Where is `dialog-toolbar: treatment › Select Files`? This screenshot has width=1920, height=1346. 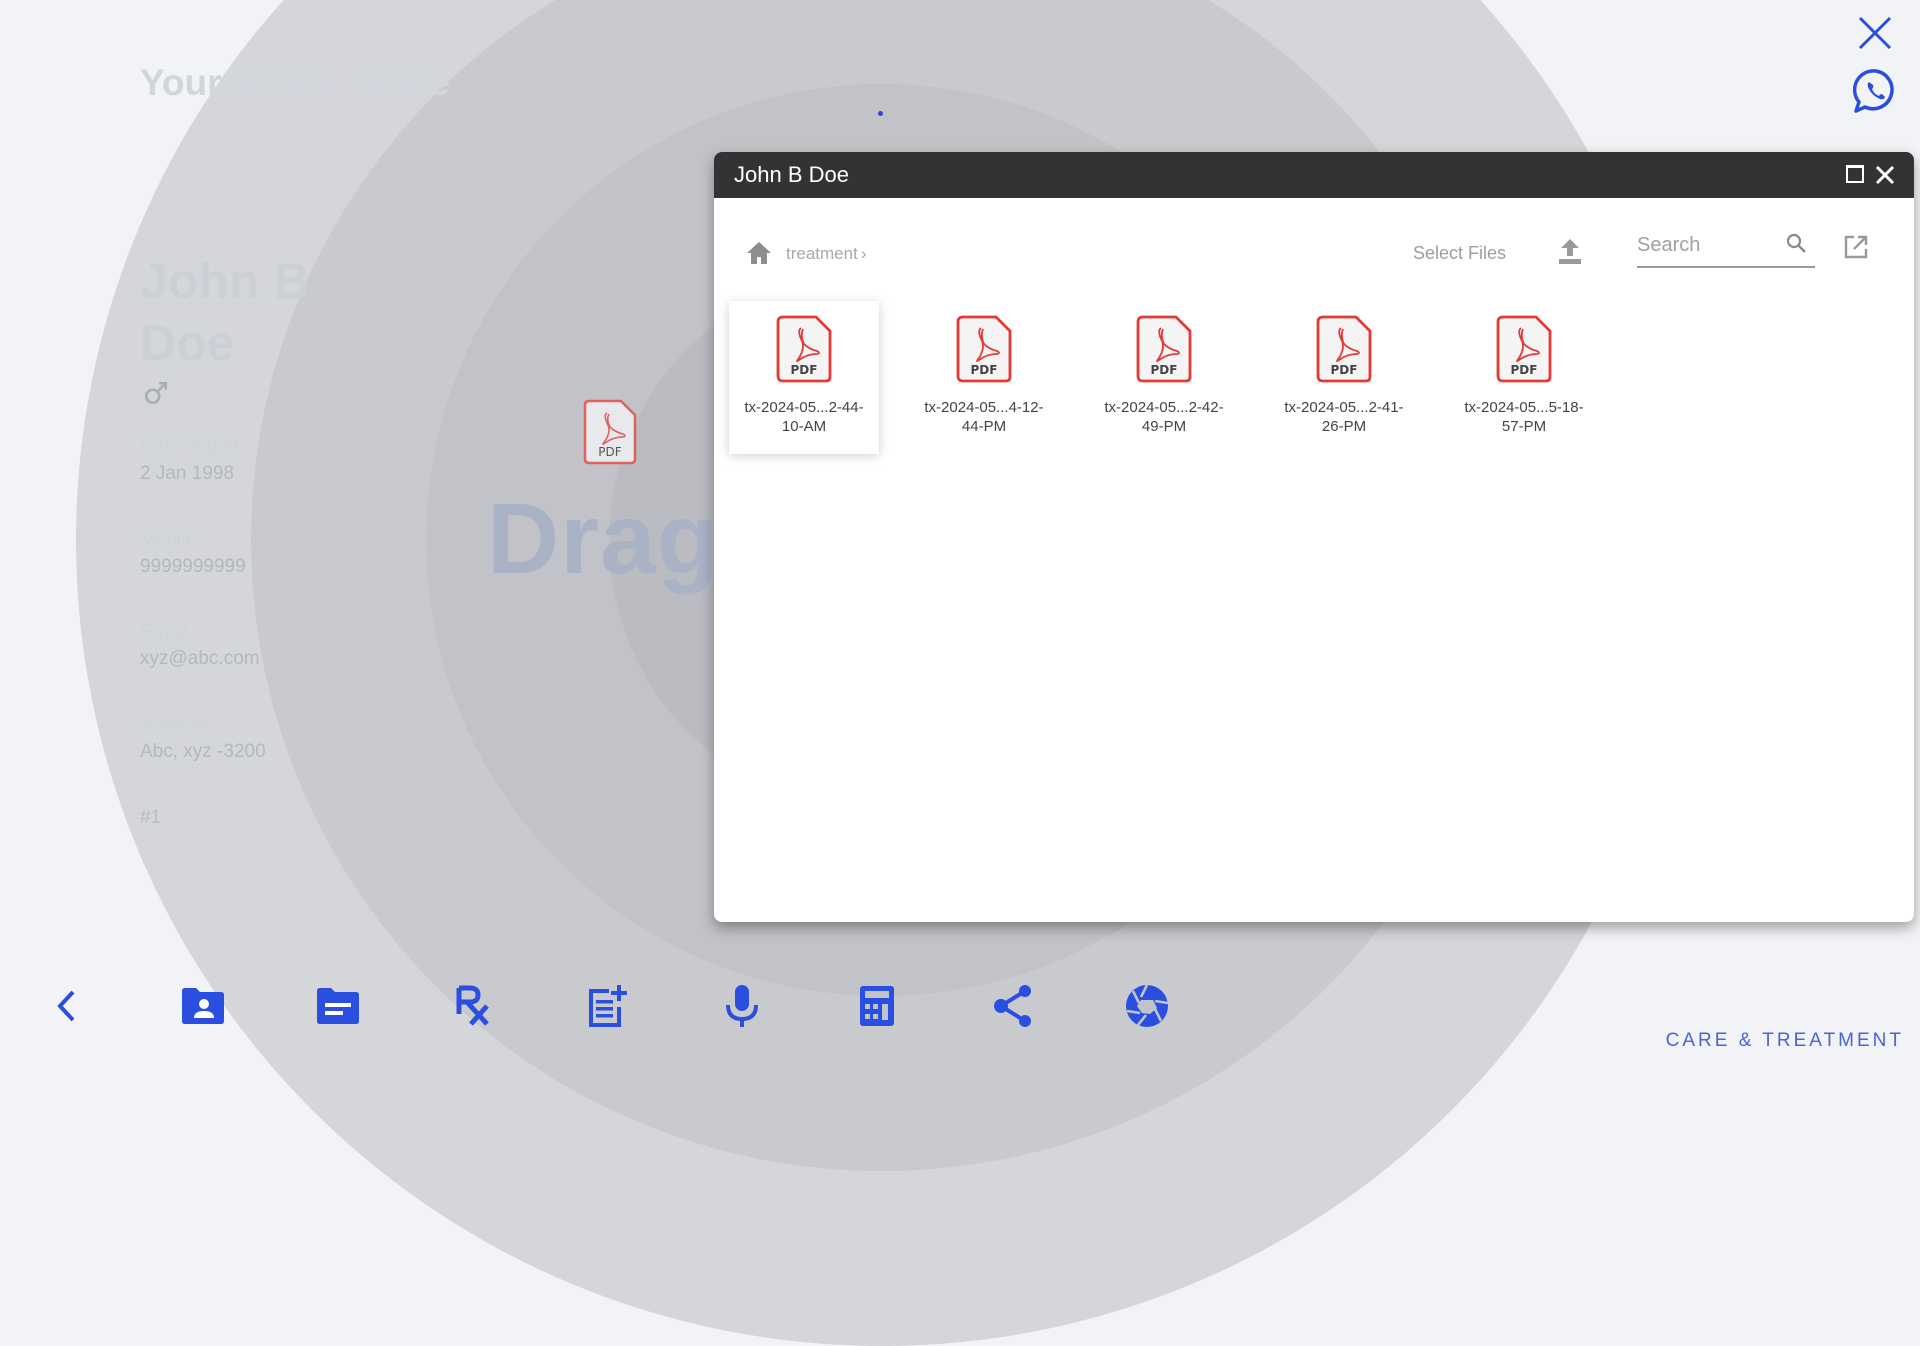
dialog-toolbar: treatment › Select Files is located at coordinates (1314, 254).